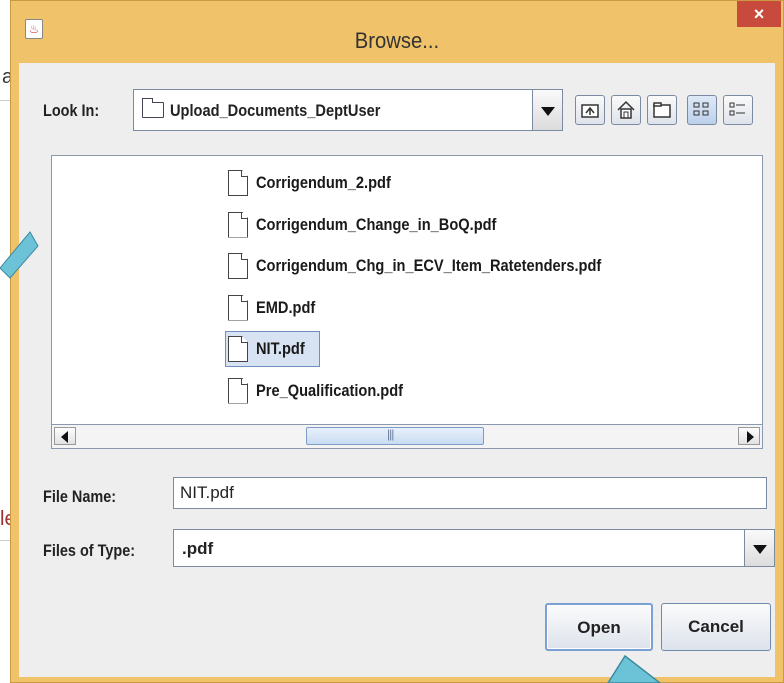 The width and height of the screenshot is (784, 683). I want to click on new-folder-icon, so click(662, 110).